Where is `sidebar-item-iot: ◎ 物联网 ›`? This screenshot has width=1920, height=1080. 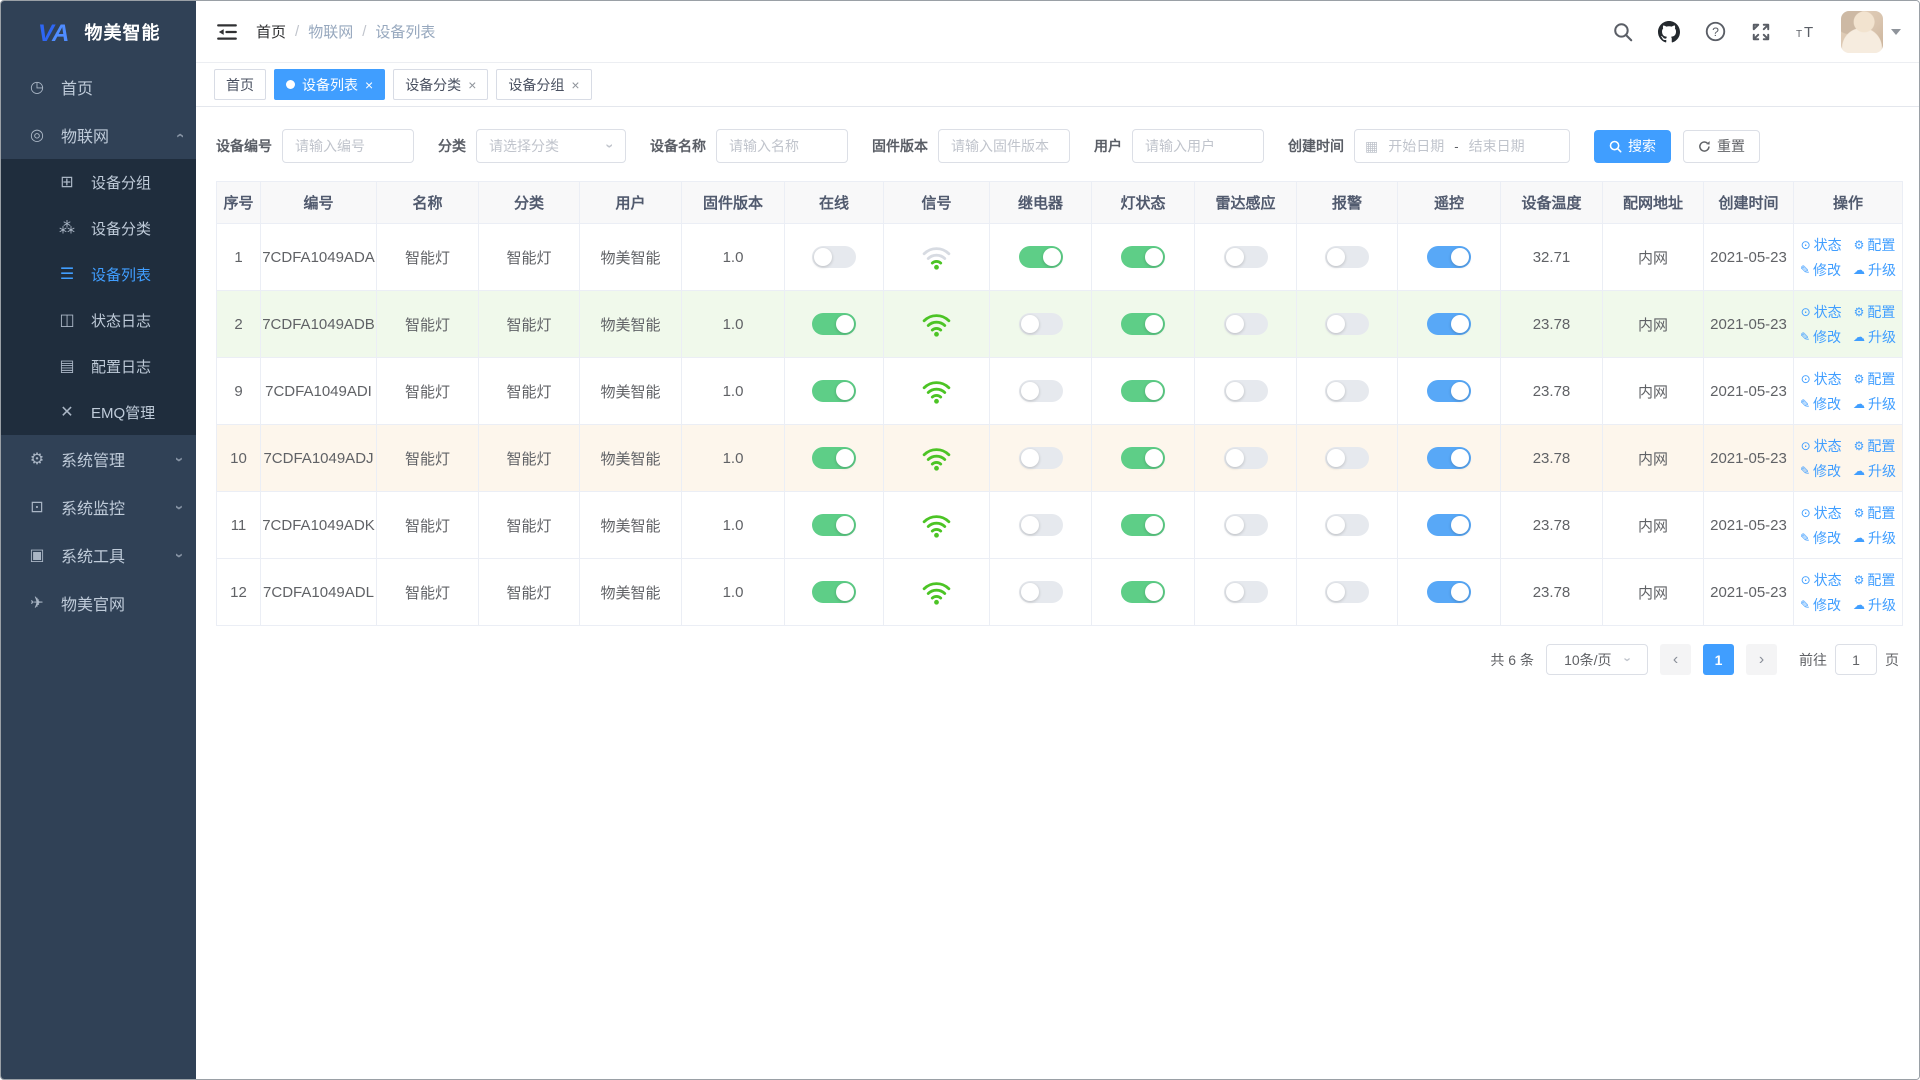
sidebar-item-iot: ◎ 物联网 › is located at coordinates (98, 135).